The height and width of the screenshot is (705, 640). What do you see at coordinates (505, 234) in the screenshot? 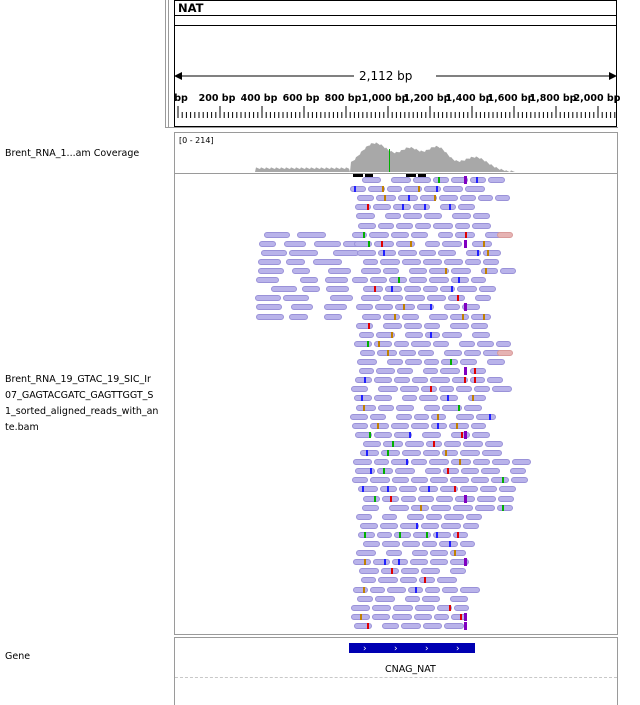
I see `soft-clipped-read` at bounding box center [505, 234].